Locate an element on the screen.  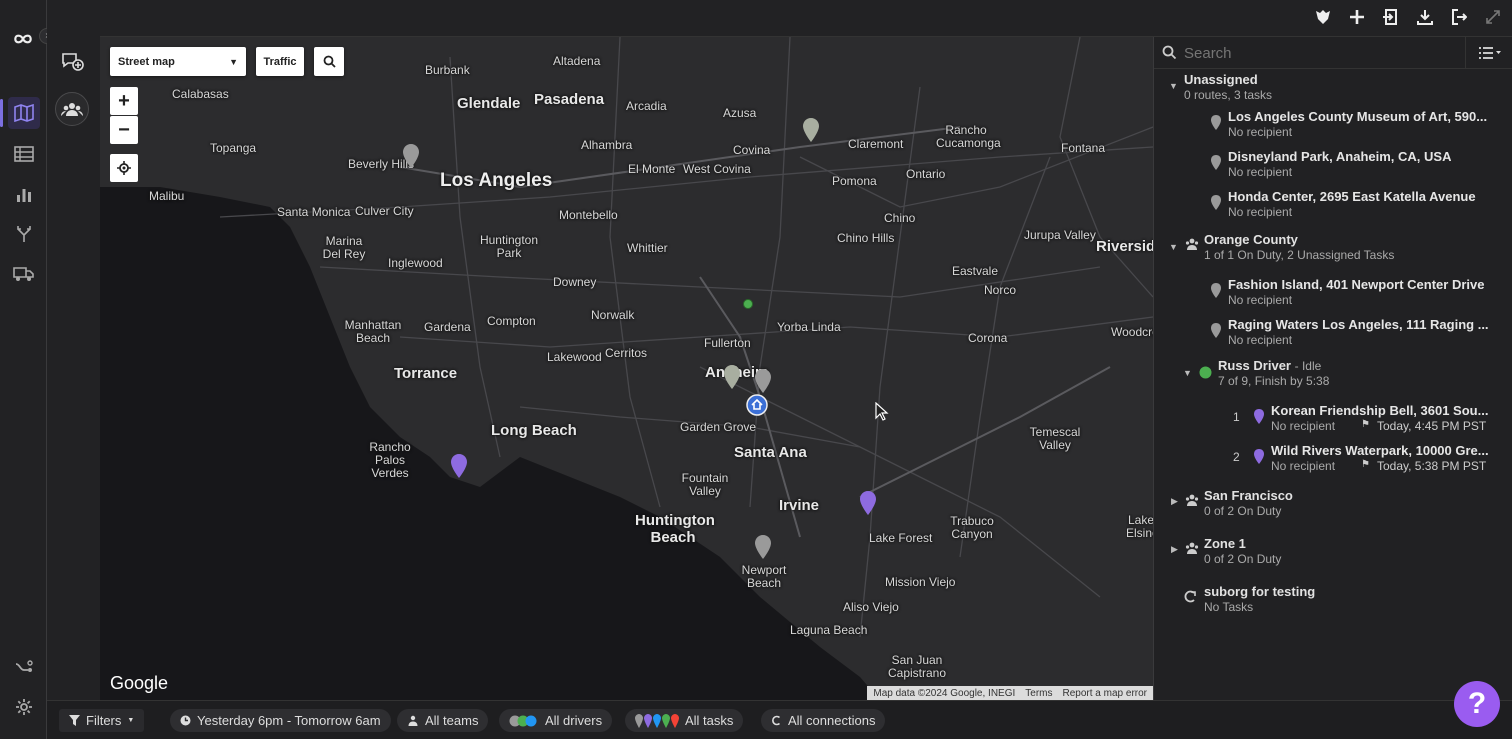
connection-icon is located at coordinates (776, 720).